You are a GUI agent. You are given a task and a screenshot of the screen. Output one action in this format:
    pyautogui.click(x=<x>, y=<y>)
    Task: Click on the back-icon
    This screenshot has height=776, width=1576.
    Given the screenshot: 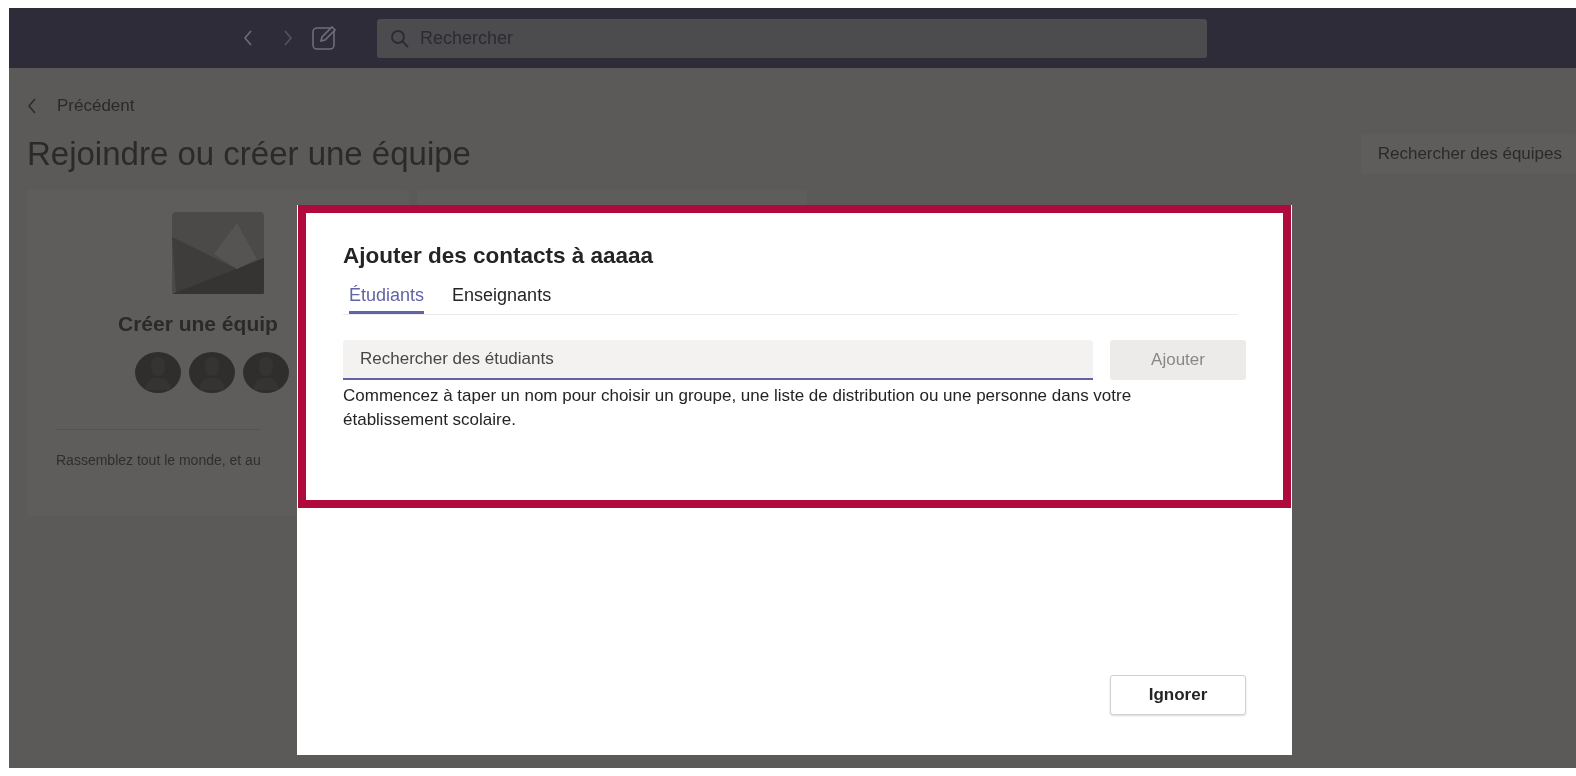 What is the action you would take?
    pyautogui.click(x=248, y=38)
    